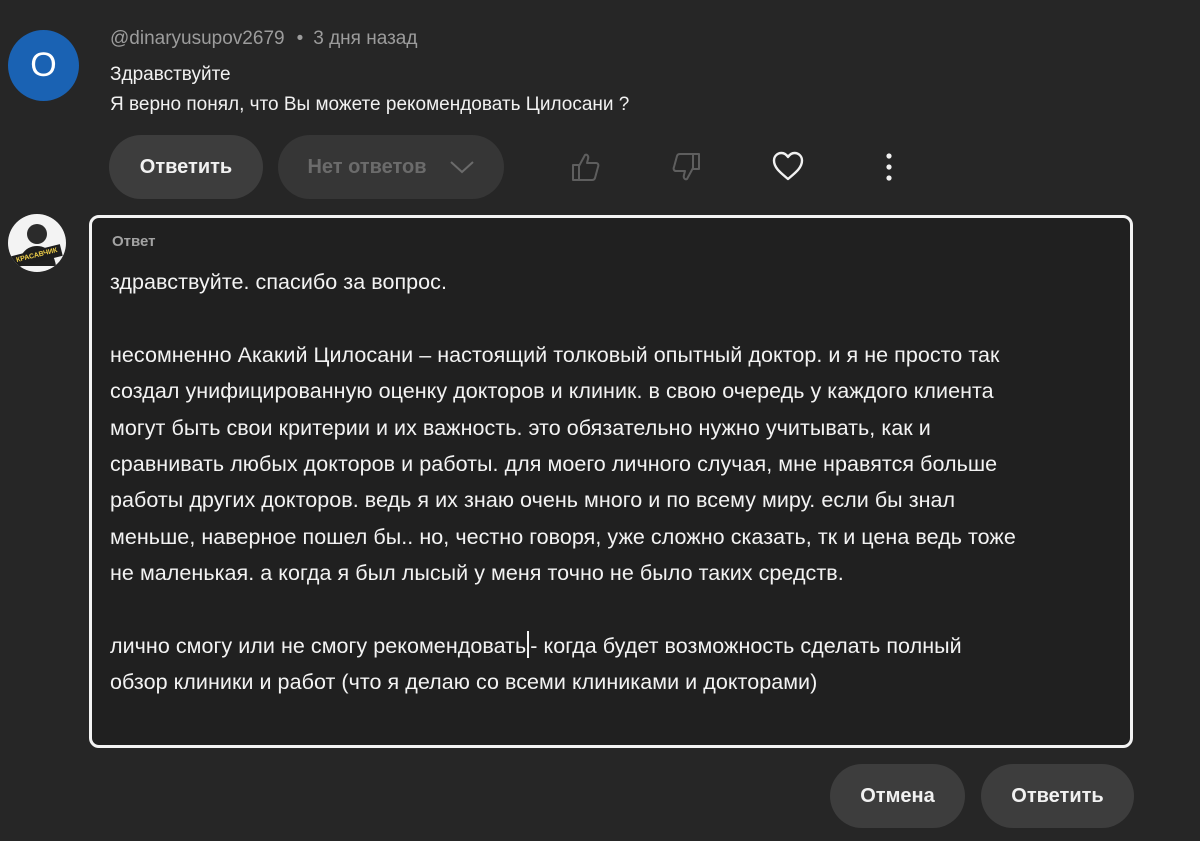 The height and width of the screenshot is (841, 1200). I want to click on more-vertical-icon, so click(889, 167).